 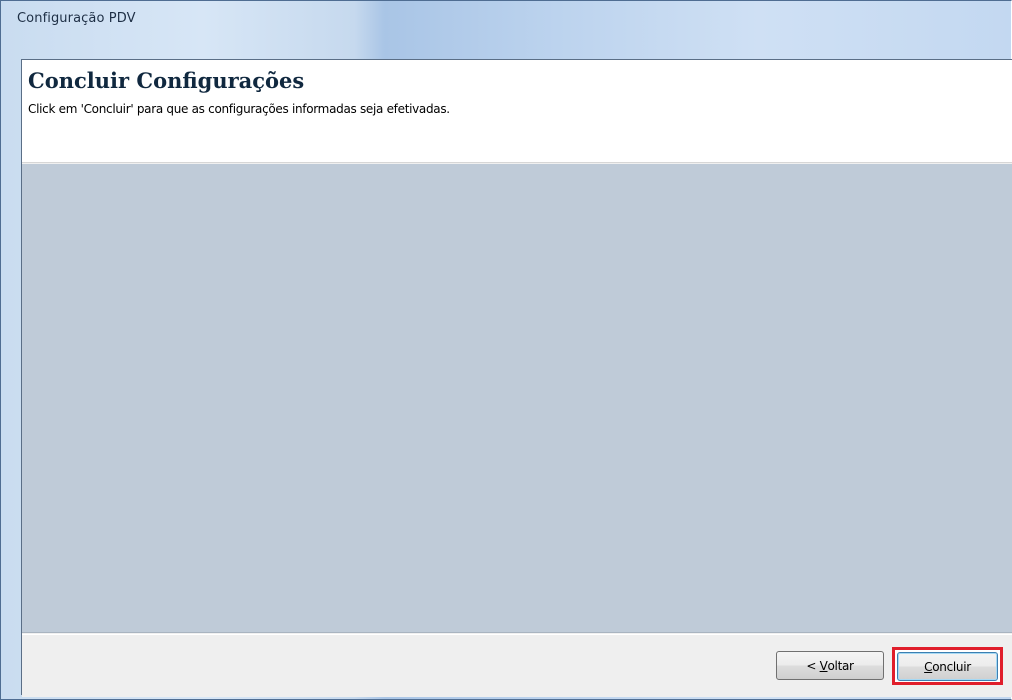 I want to click on back-button: < Voltar, so click(x=830, y=665).